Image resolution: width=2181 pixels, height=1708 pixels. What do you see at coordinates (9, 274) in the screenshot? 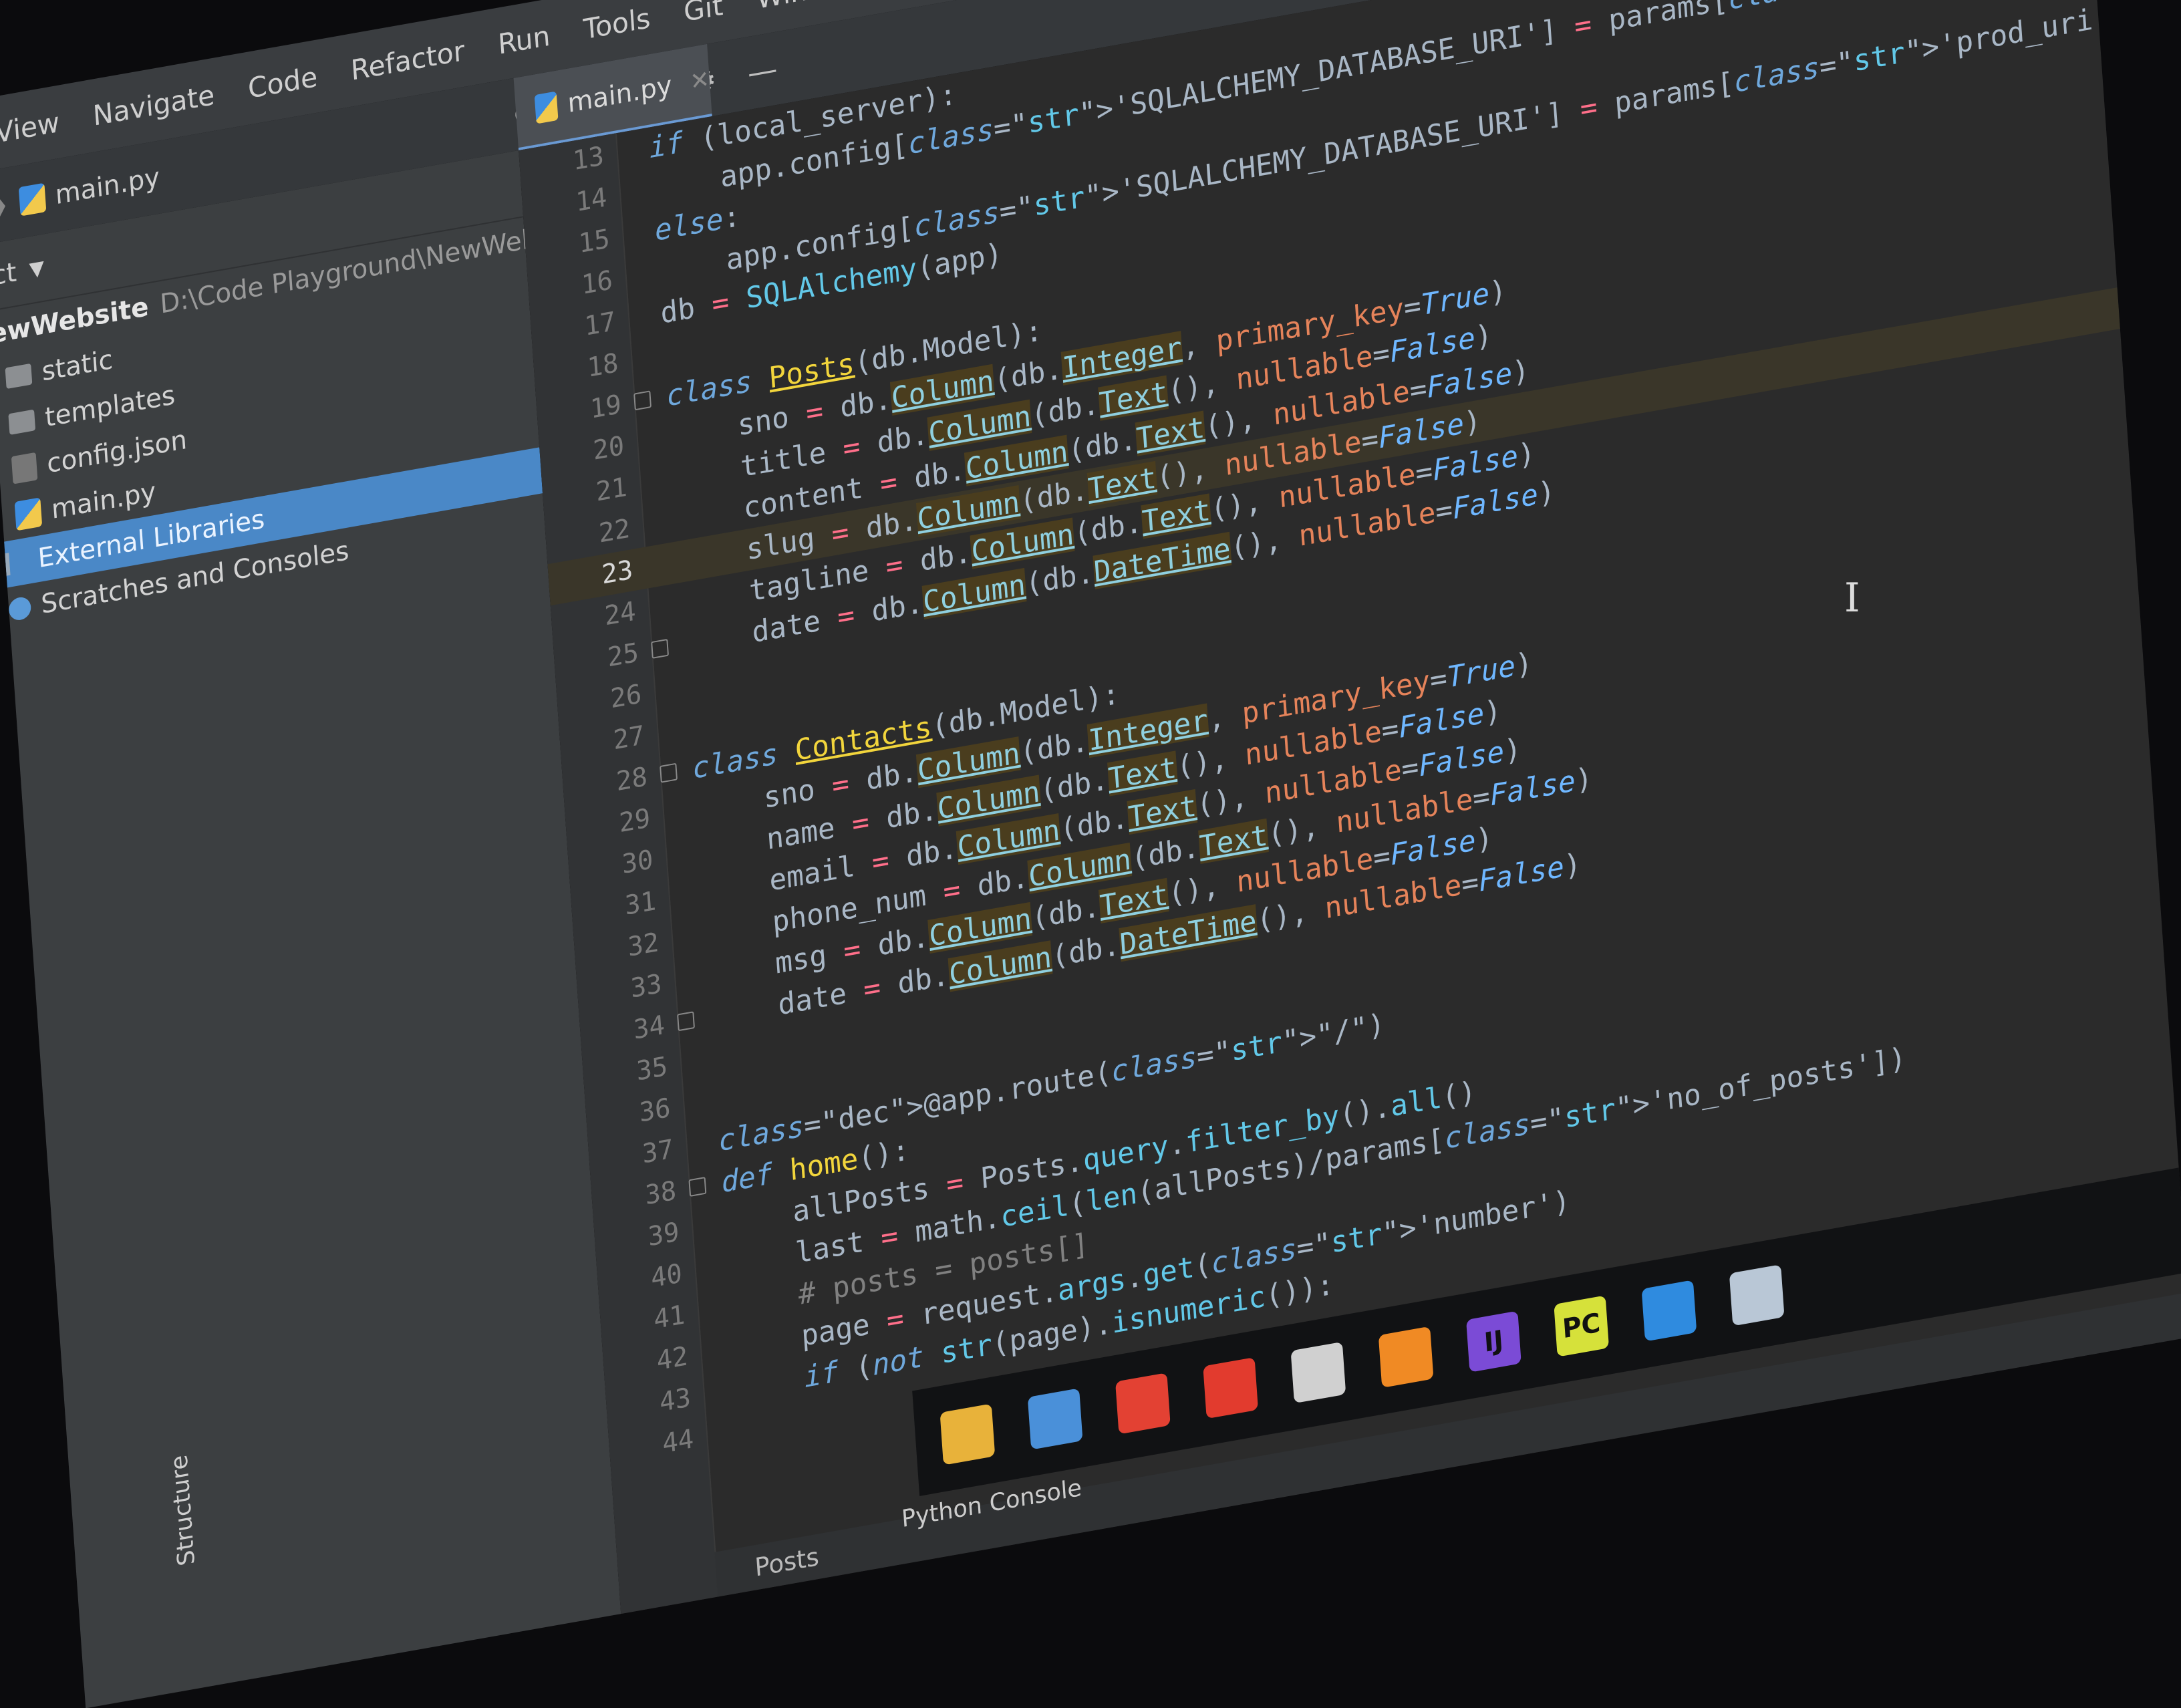
I see `project-view-label: ct` at bounding box center [9, 274].